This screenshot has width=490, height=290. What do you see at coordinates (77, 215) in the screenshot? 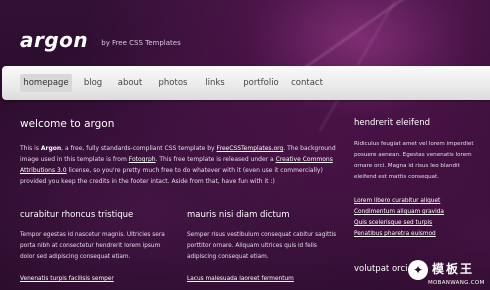
I see `column-1-heading: curabitur rhoncus tristique` at bounding box center [77, 215].